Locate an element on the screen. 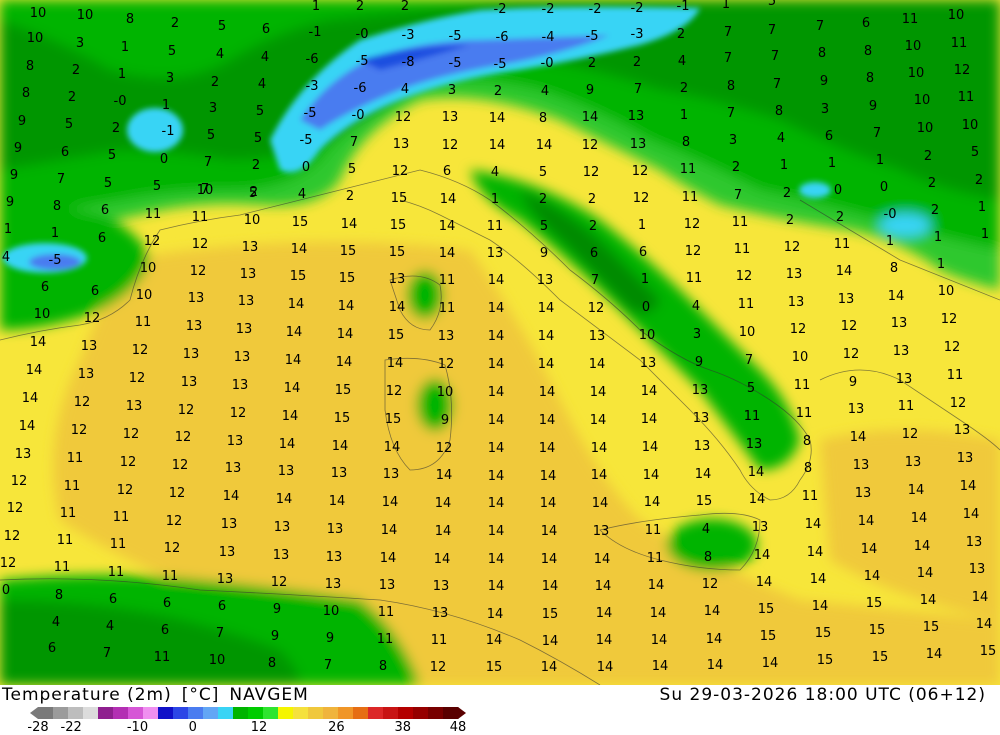 Image resolution: width=1000 pixels, height=735 pixels. legend-title: Temperature (2m) [°C] NAVGEM is located at coordinates (160, 695).